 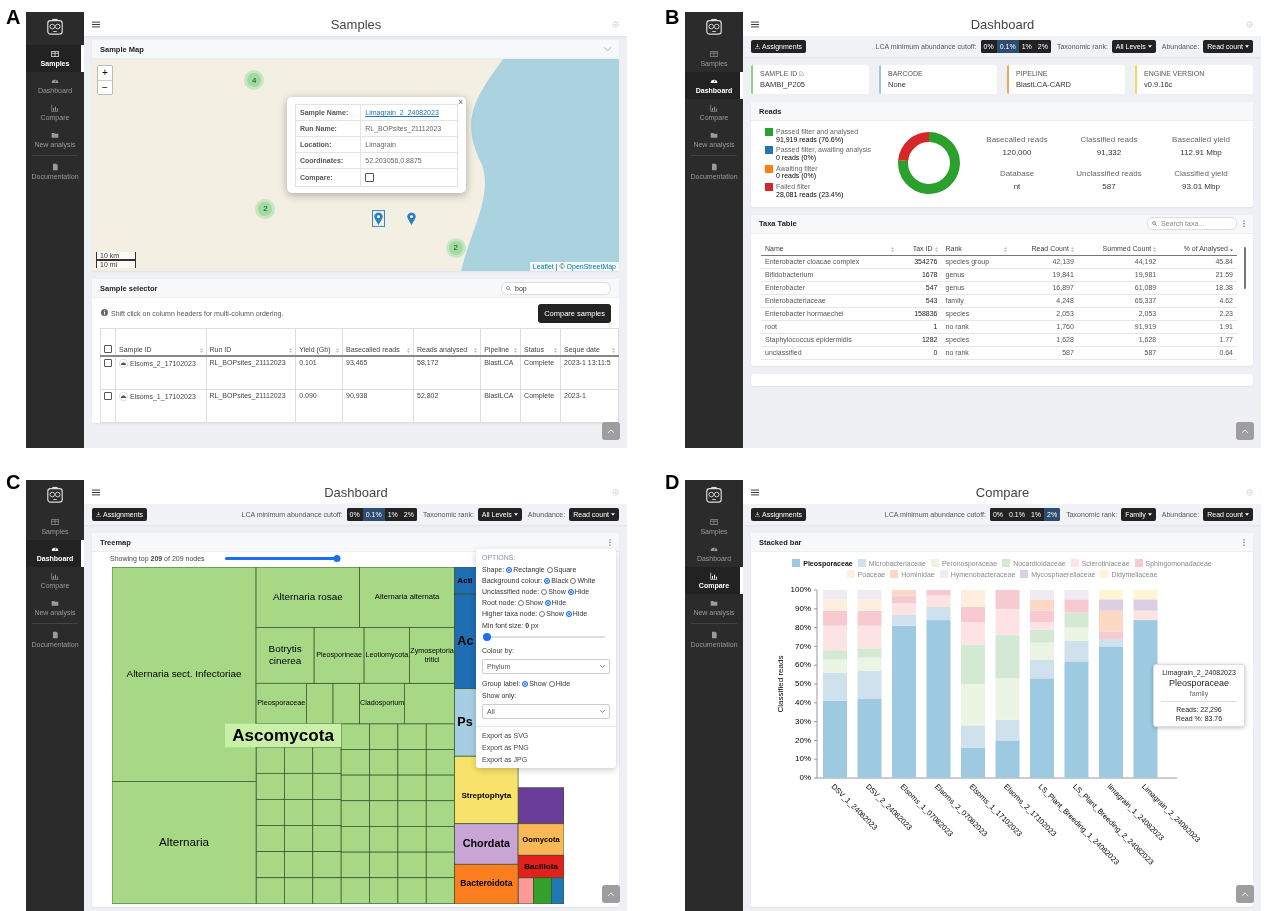 What do you see at coordinates (254, 80) in the screenshot?
I see `map-cluster-marker: 4` at bounding box center [254, 80].